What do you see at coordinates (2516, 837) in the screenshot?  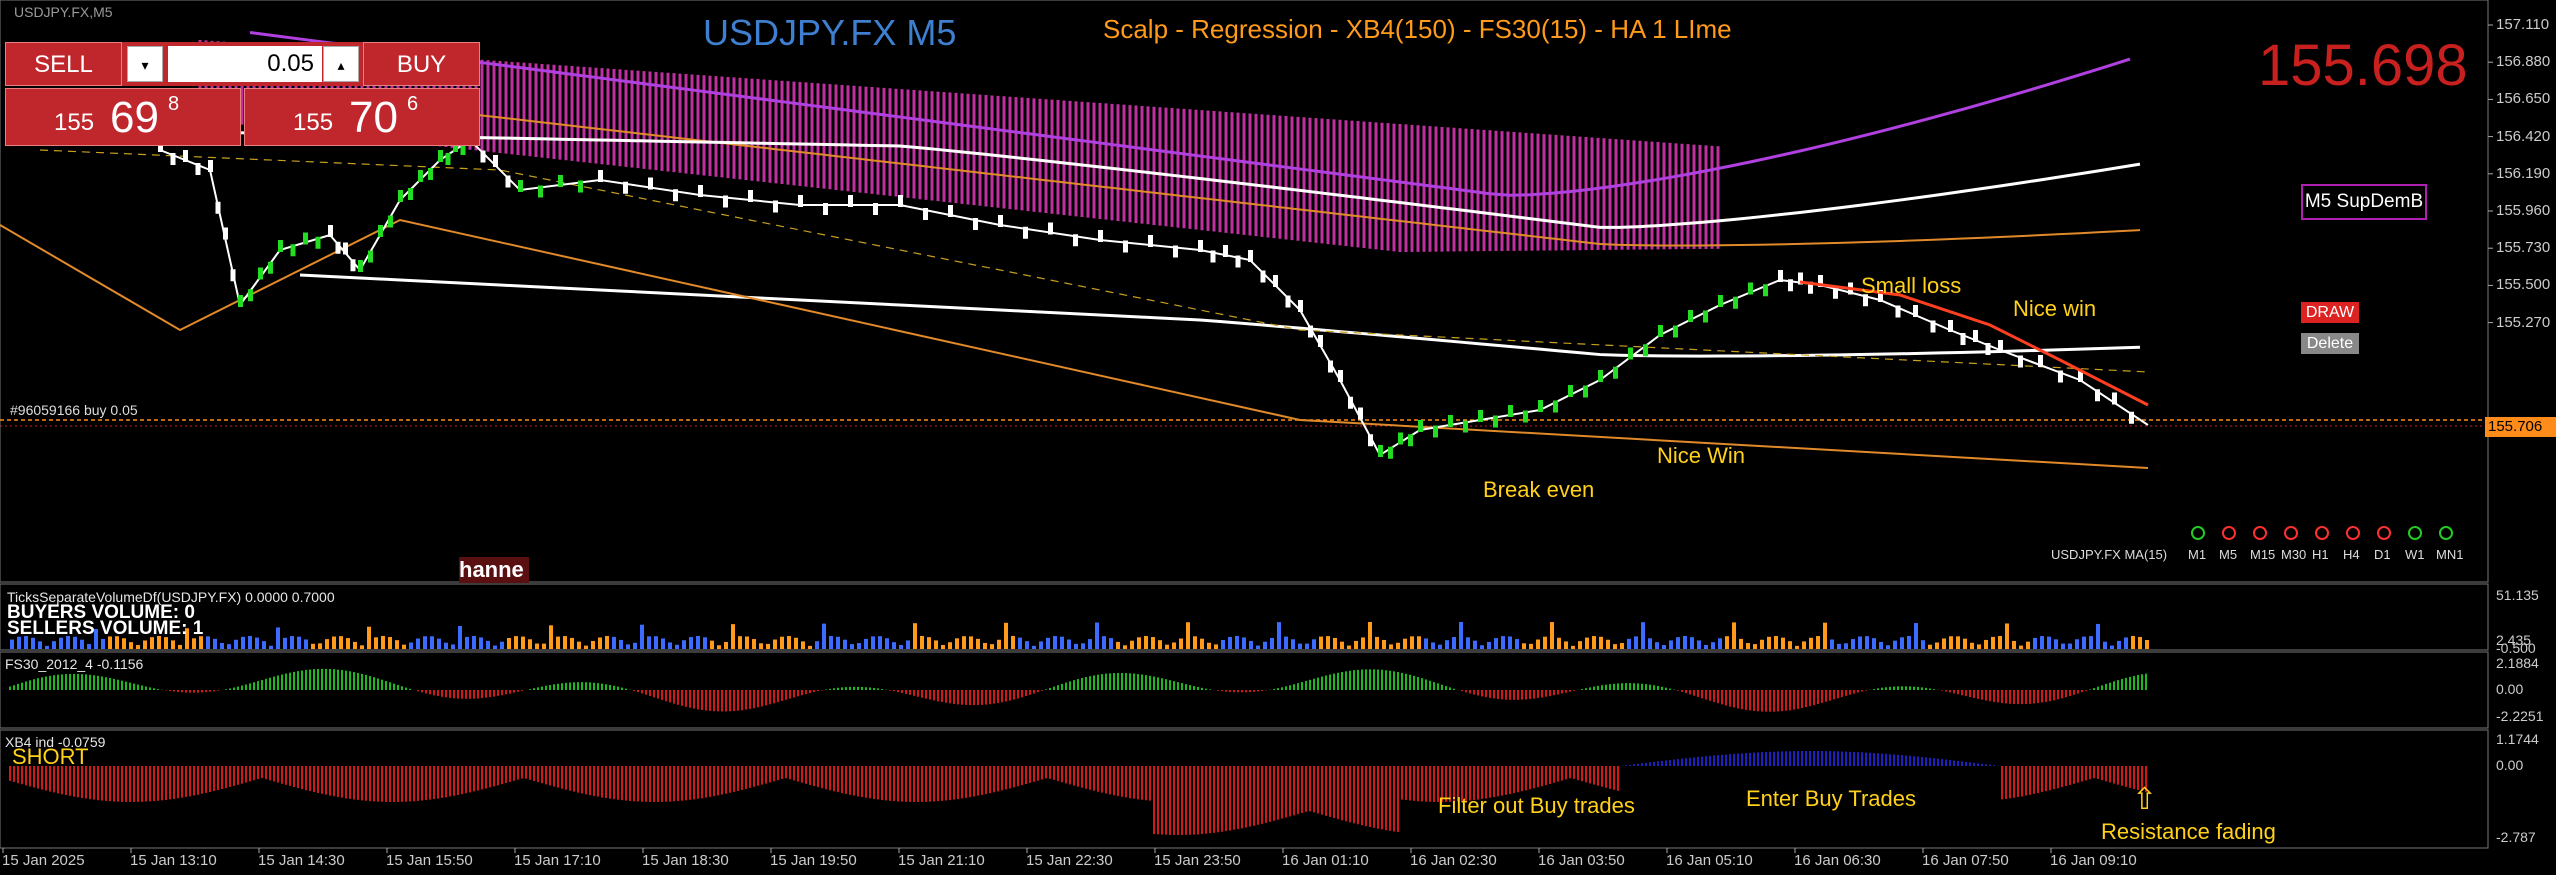 I see `xb4-axis-label: -2.787` at bounding box center [2516, 837].